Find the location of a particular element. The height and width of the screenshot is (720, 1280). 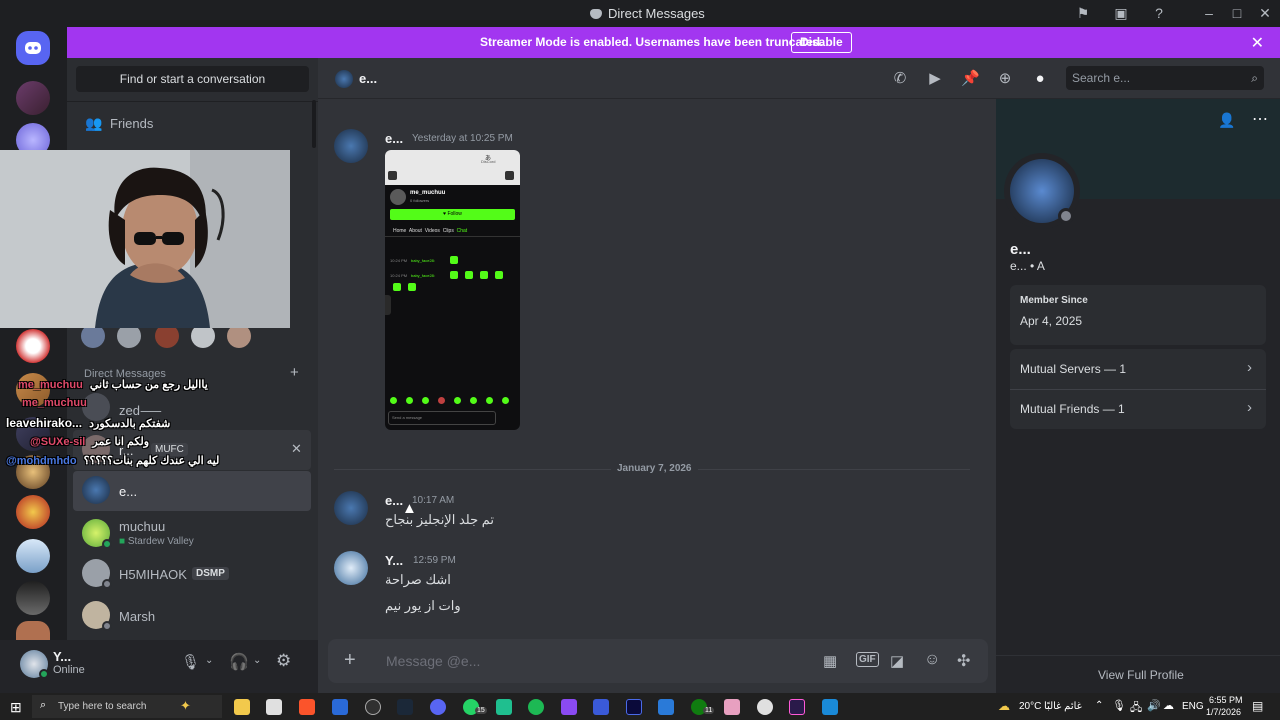

scrollbar is located at coordinates (314, 124).